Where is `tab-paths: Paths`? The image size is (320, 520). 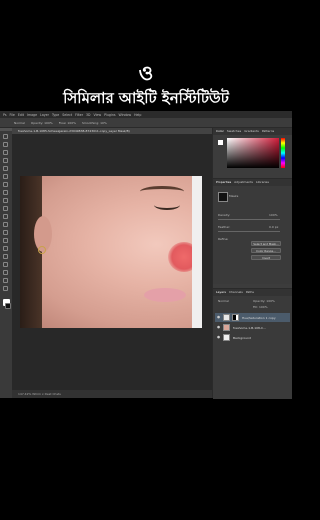
tab-paths: Paths is located at coordinates (250, 292).